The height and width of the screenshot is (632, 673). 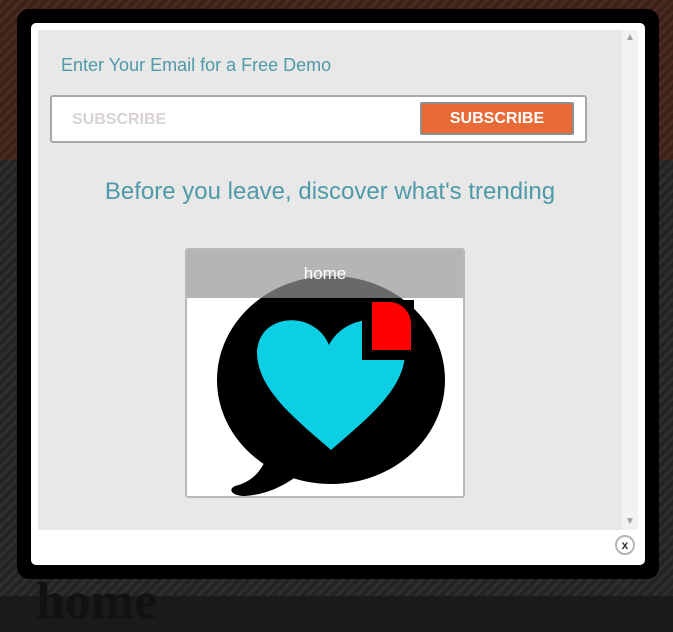 I want to click on subscribe-button: SUBSCRIBE, so click(x=497, y=118).